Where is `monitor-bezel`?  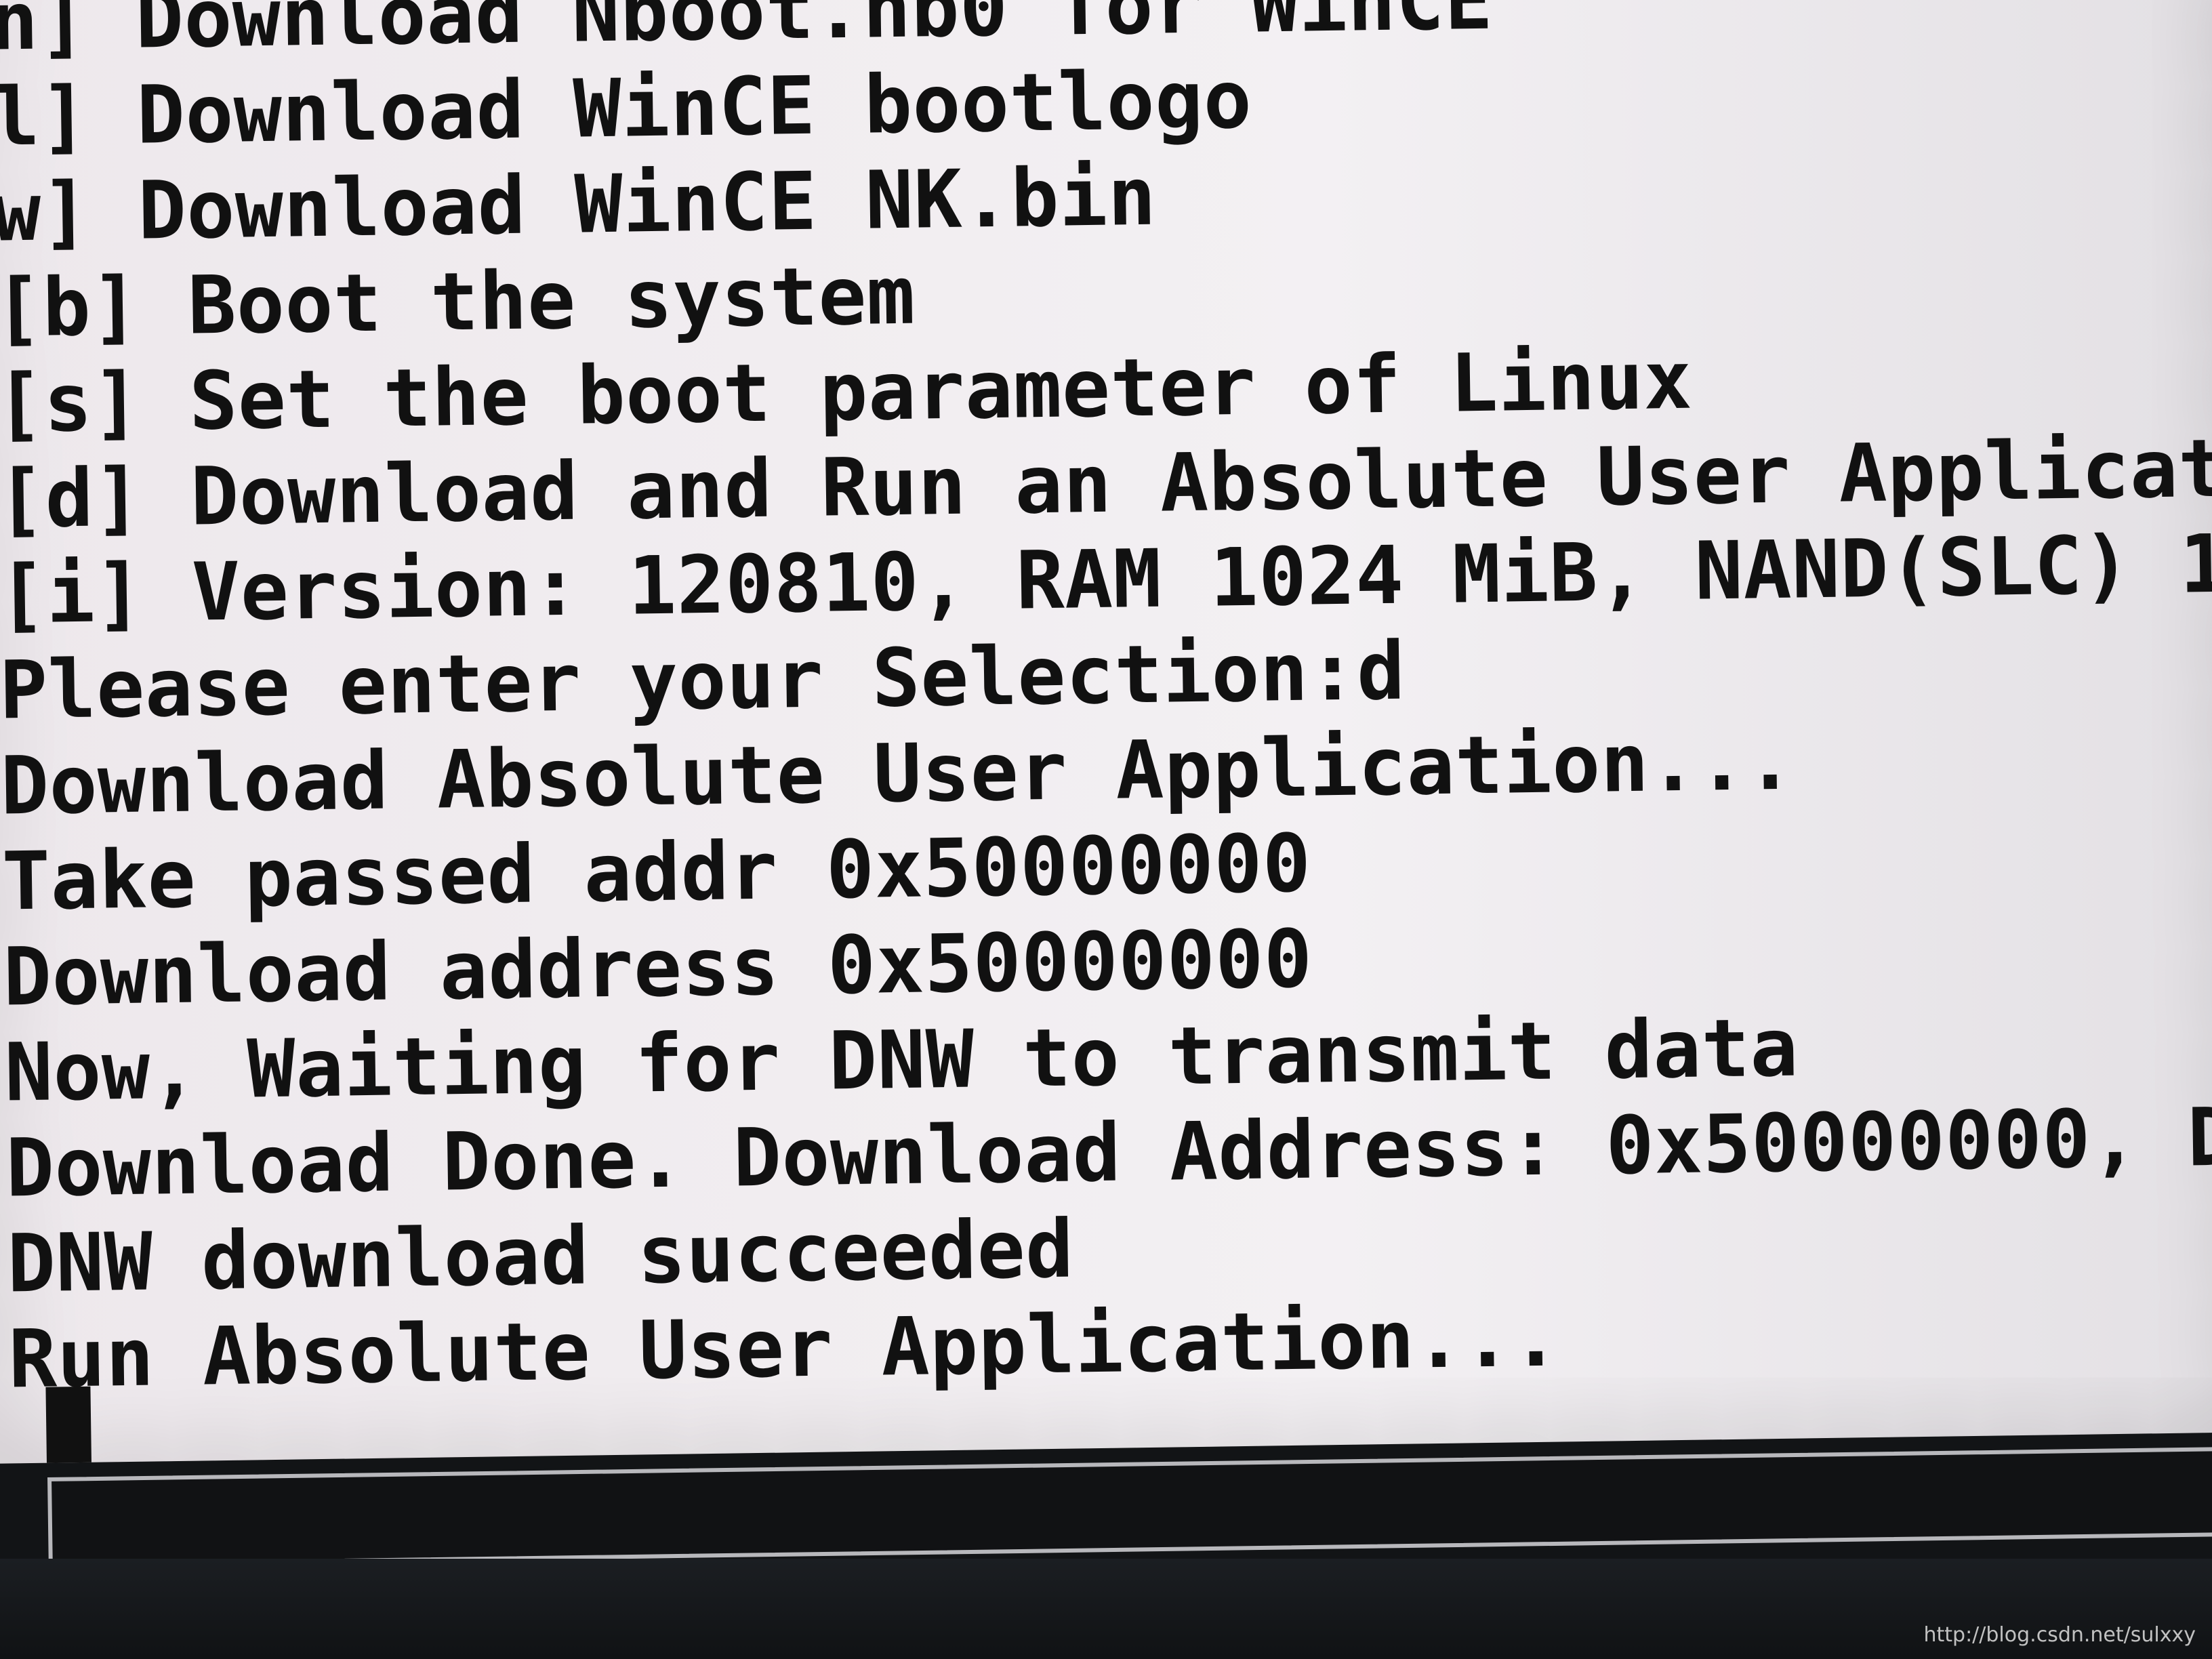
monitor-bezel is located at coordinates (1106, 1609).